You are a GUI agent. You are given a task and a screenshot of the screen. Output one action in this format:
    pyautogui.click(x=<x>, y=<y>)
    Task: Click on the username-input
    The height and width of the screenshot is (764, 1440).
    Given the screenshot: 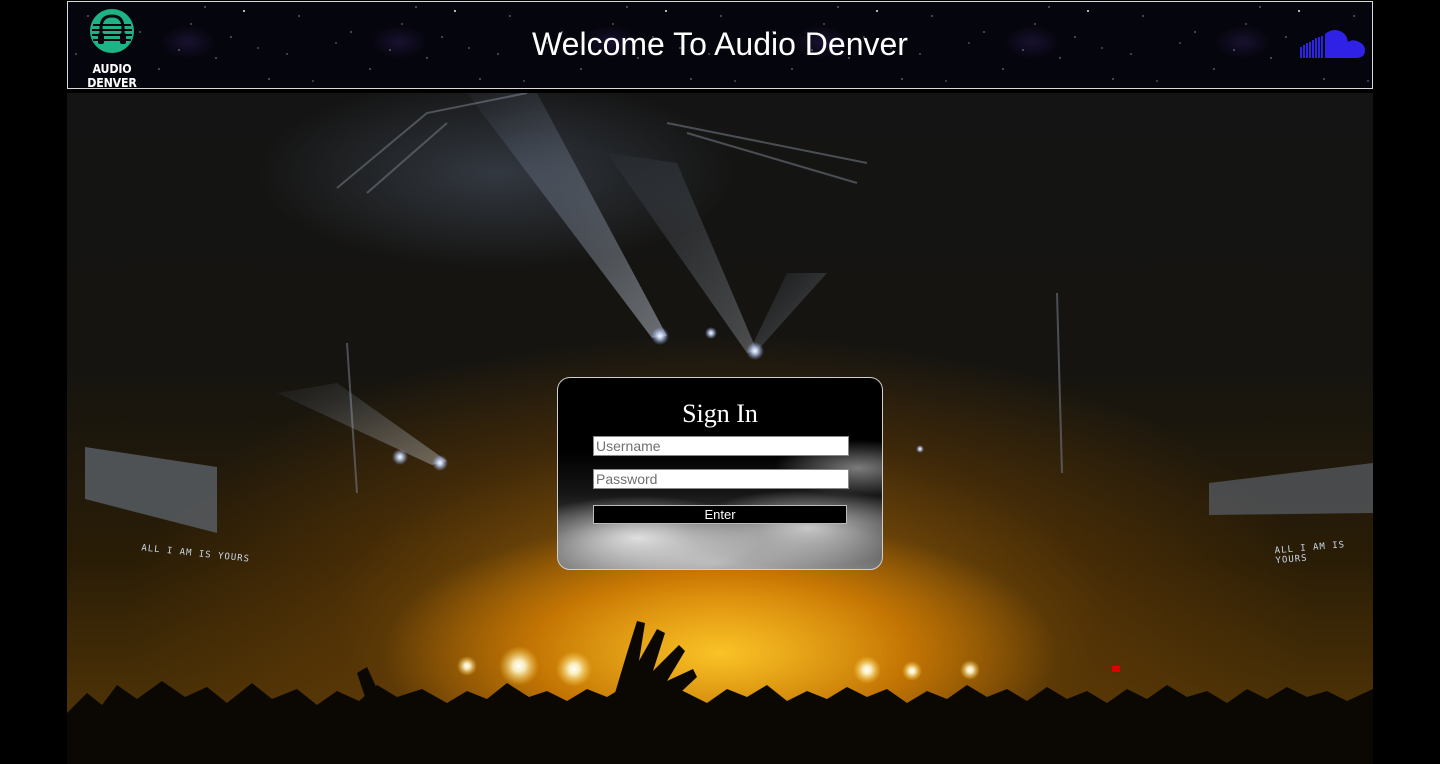 What is the action you would take?
    pyautogui.click(x=721, y=446)
    